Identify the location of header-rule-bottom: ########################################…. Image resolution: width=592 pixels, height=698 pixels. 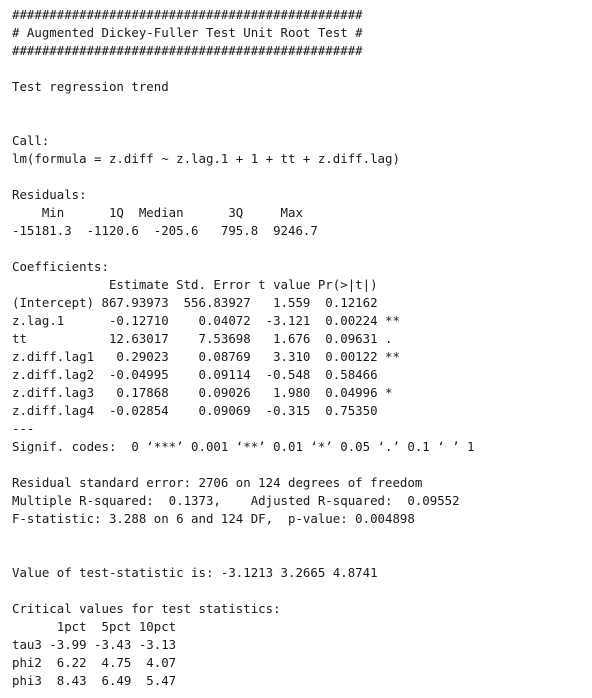
(187, 50).